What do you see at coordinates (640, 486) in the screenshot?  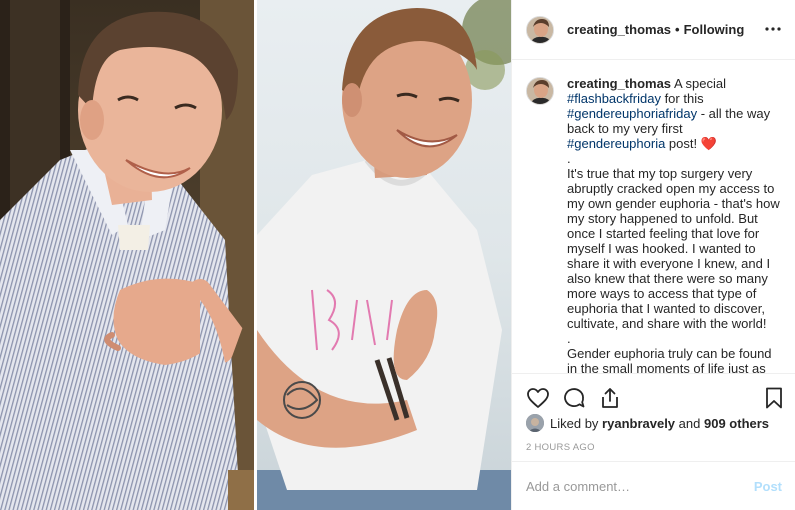 I see `comment-input` at bounding box center [640, 486].